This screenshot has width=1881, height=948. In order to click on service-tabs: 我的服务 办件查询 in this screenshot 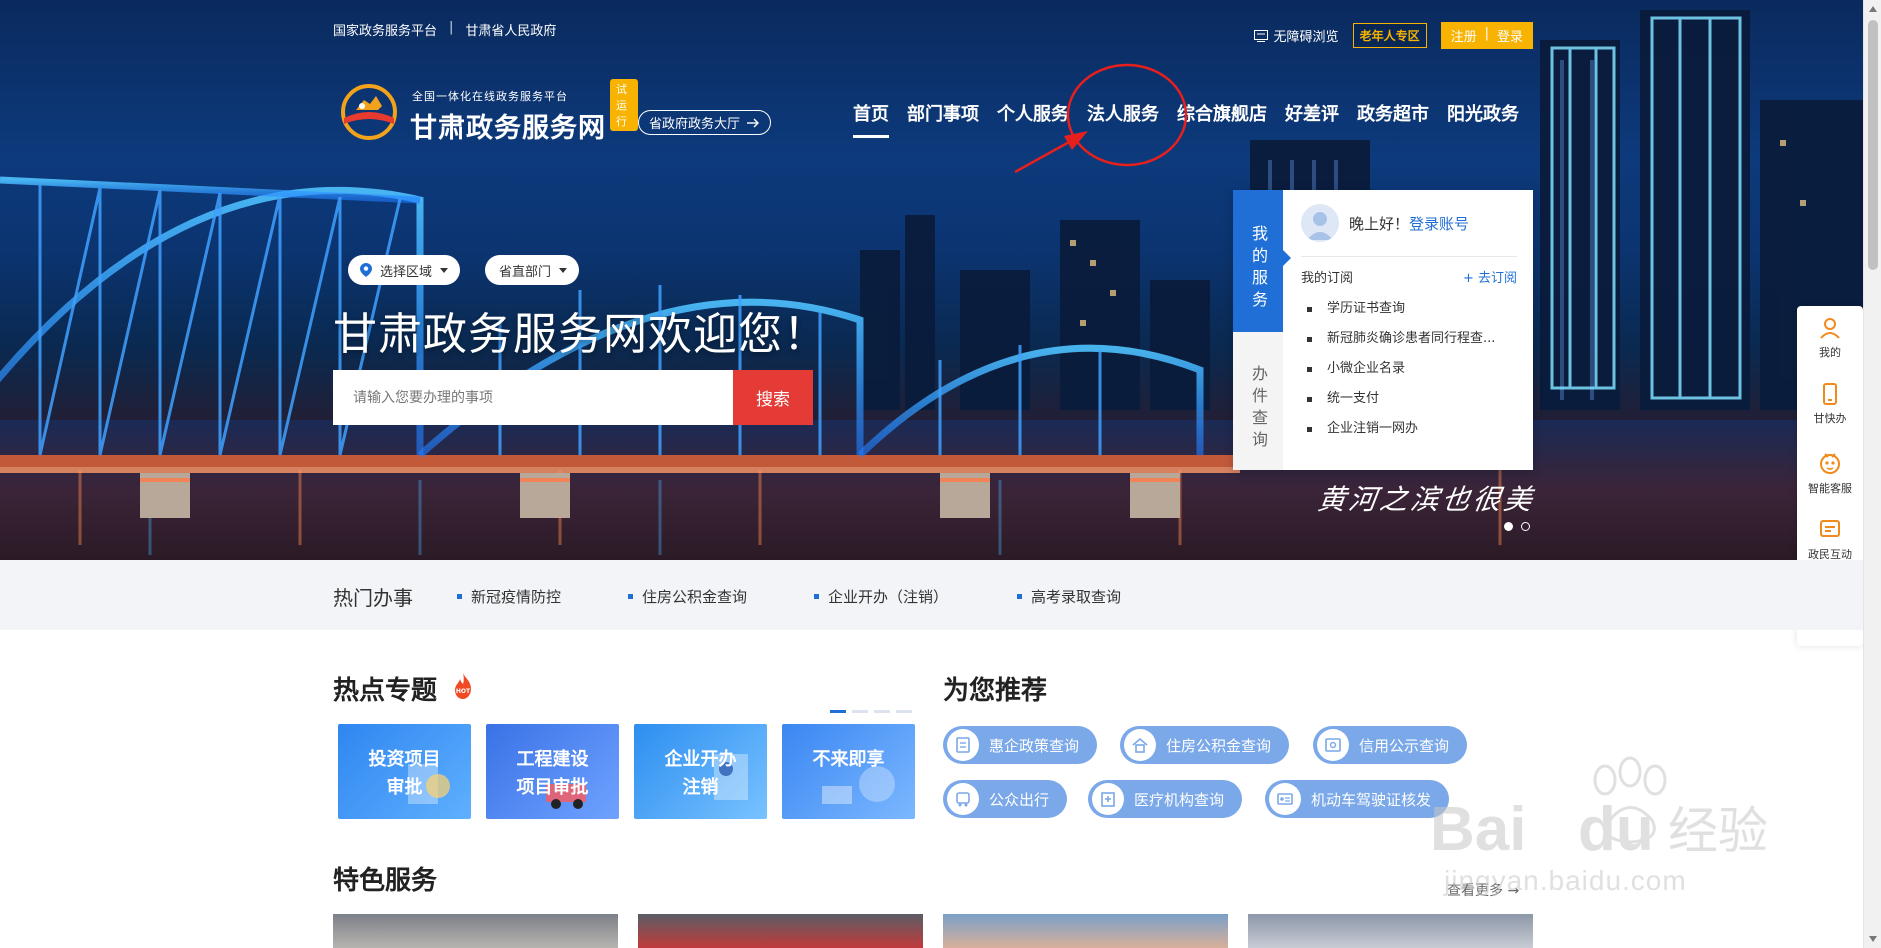, I will do `click(1262, 330)`.